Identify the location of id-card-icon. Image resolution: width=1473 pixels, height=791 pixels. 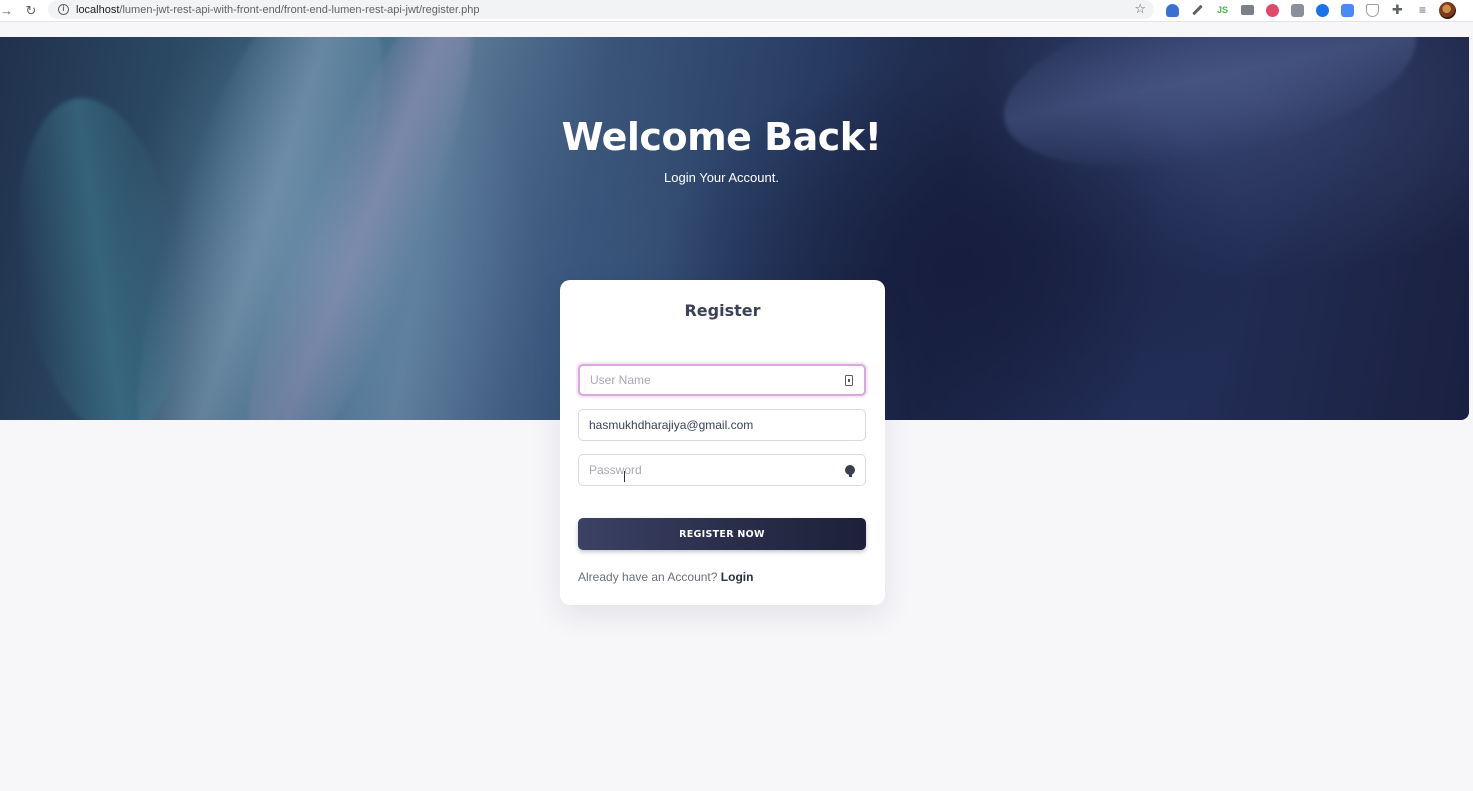
(849, 380).